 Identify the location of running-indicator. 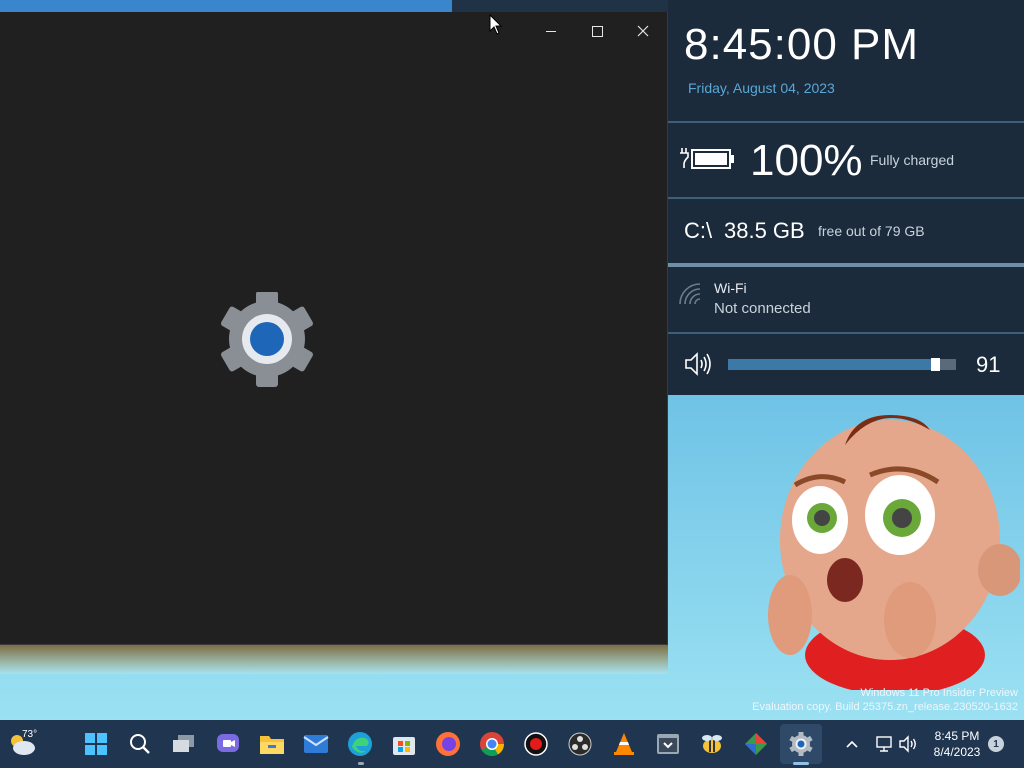
(361, 763).